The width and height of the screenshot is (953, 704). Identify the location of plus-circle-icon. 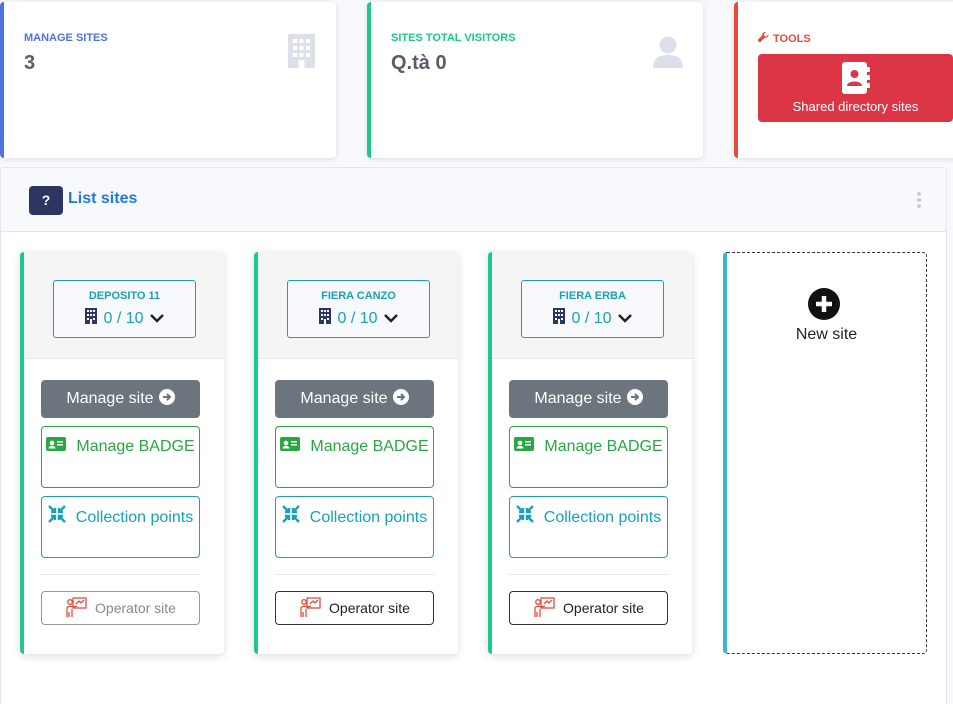
(824, 306).